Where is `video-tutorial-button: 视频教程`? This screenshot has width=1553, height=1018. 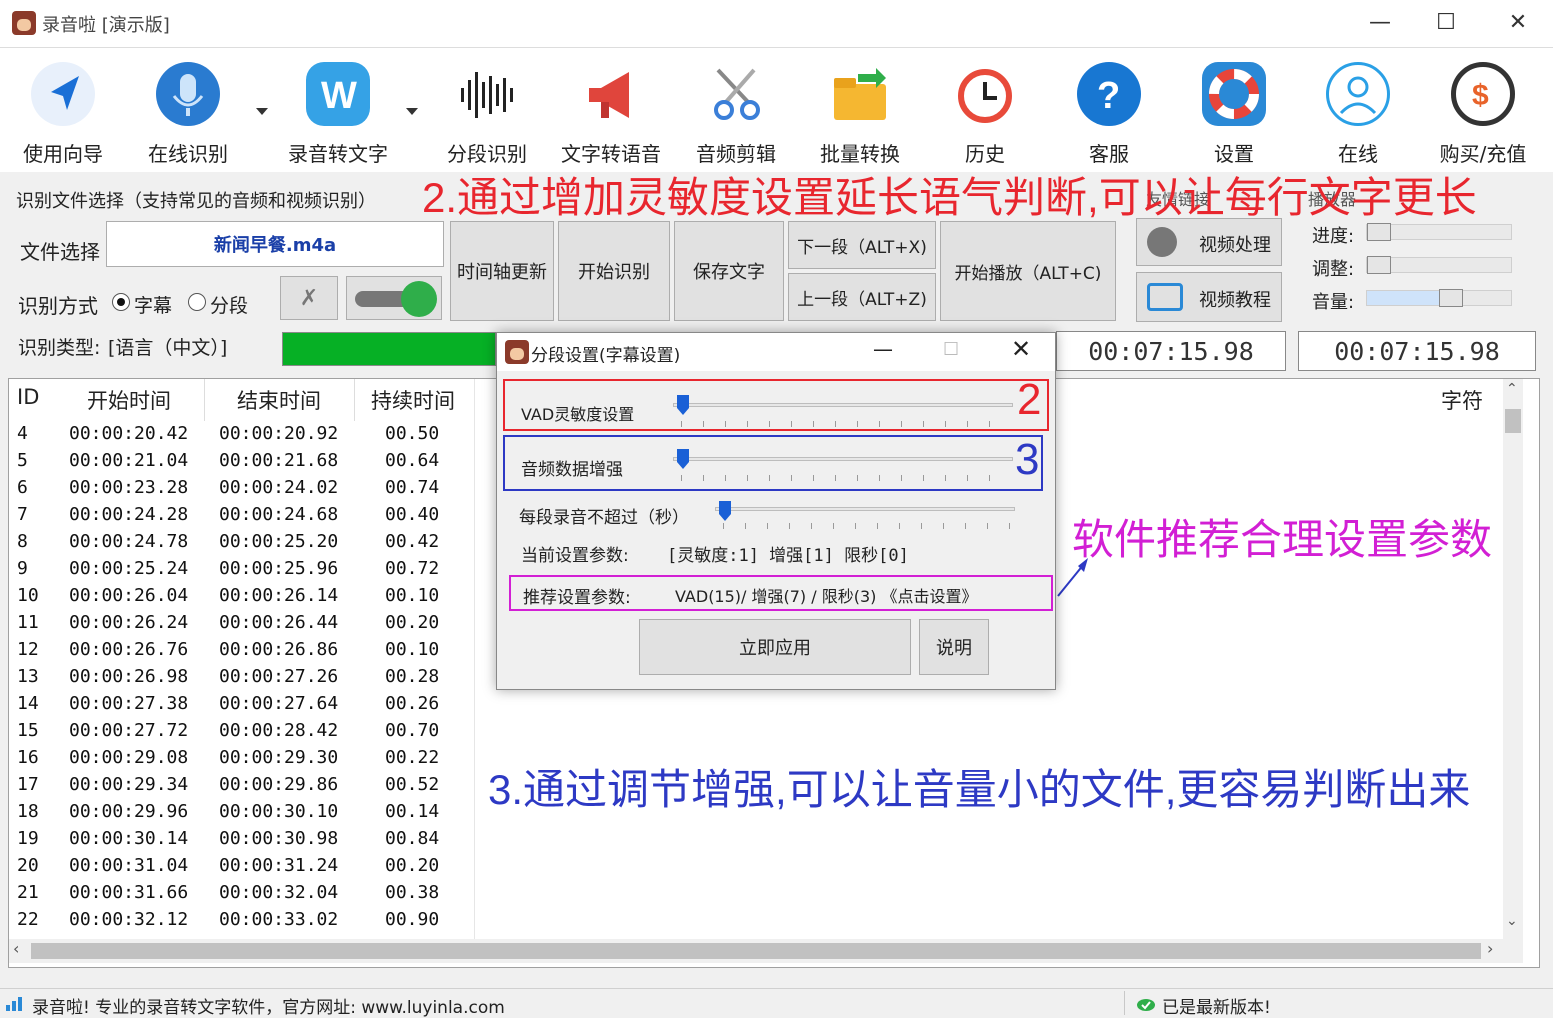 video-tutorial-button: 视频教程 is located at coordinates (1209, 297).